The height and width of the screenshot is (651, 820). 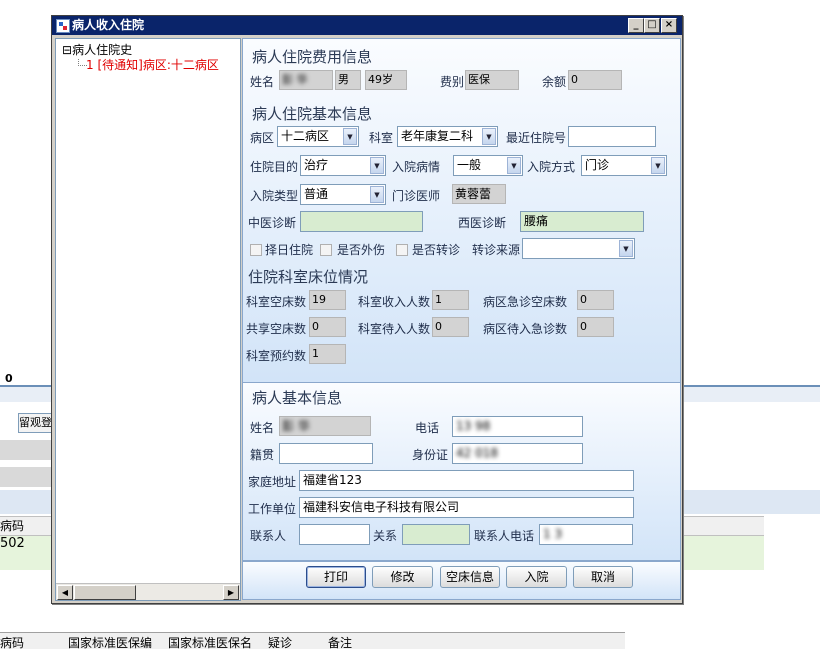 I want to click on empty-bed-button: 空床信息, so click(x=470, y=577).